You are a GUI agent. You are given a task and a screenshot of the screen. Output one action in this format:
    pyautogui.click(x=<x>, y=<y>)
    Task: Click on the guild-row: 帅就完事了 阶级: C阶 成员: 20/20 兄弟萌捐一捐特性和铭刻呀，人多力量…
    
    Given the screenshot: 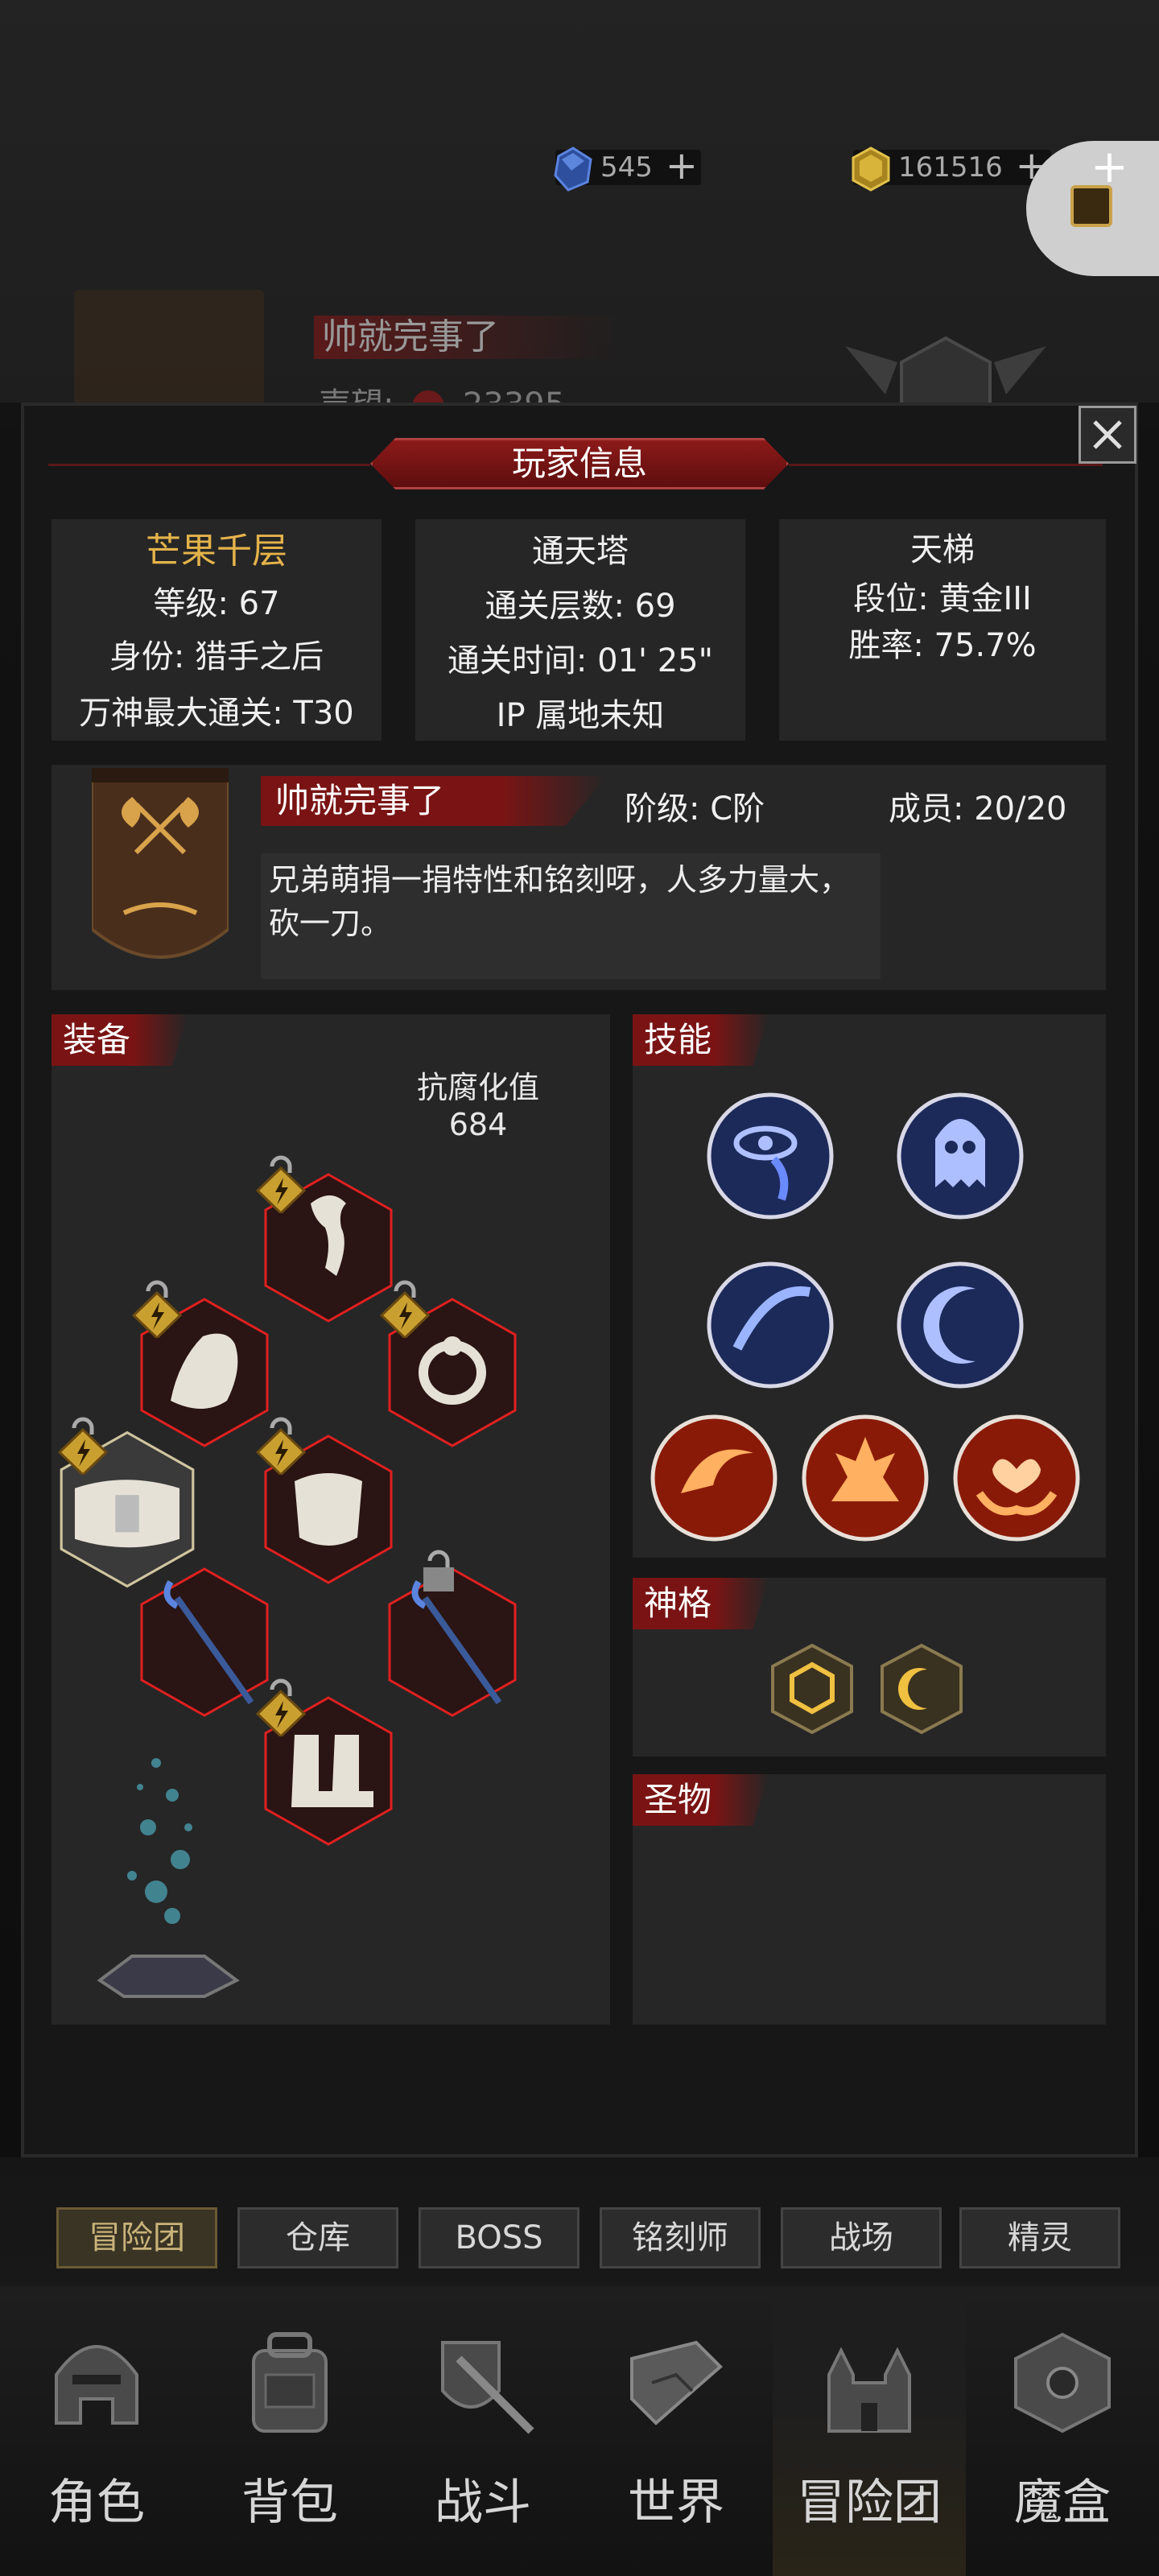 What is the action you would take?
    pyautogui.click(x=579, y=877)
    